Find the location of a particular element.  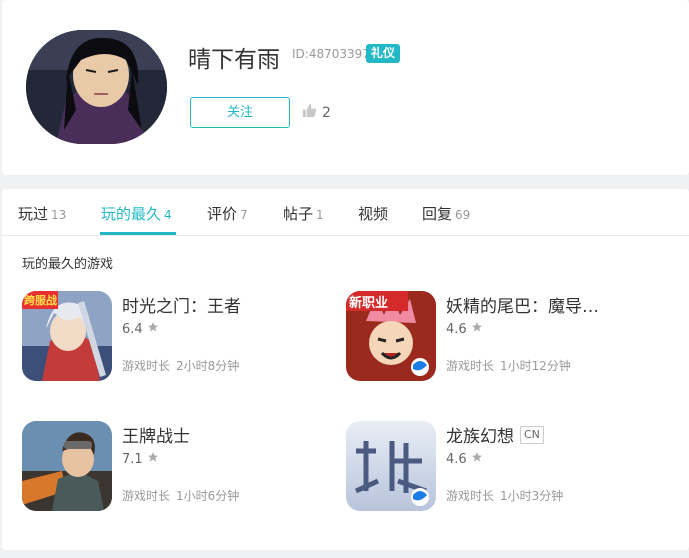

region-tag: CN is located at coordinates (532, 434).